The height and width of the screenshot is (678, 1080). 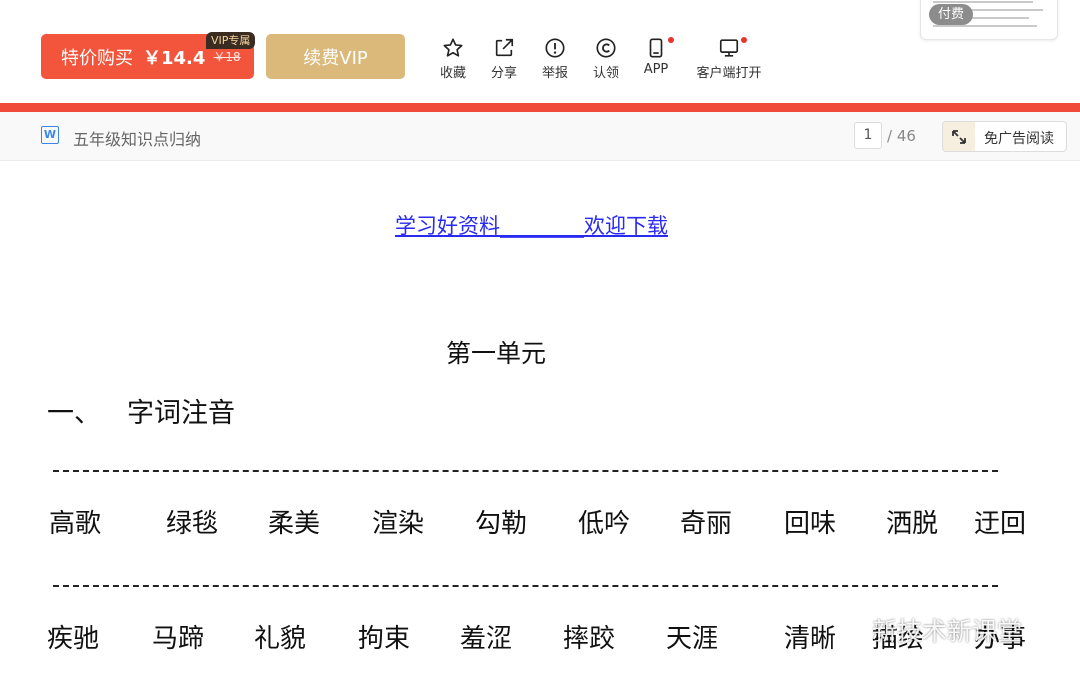 I want to click on watermark: 新技术新课堂, so click(x=930, y=630).